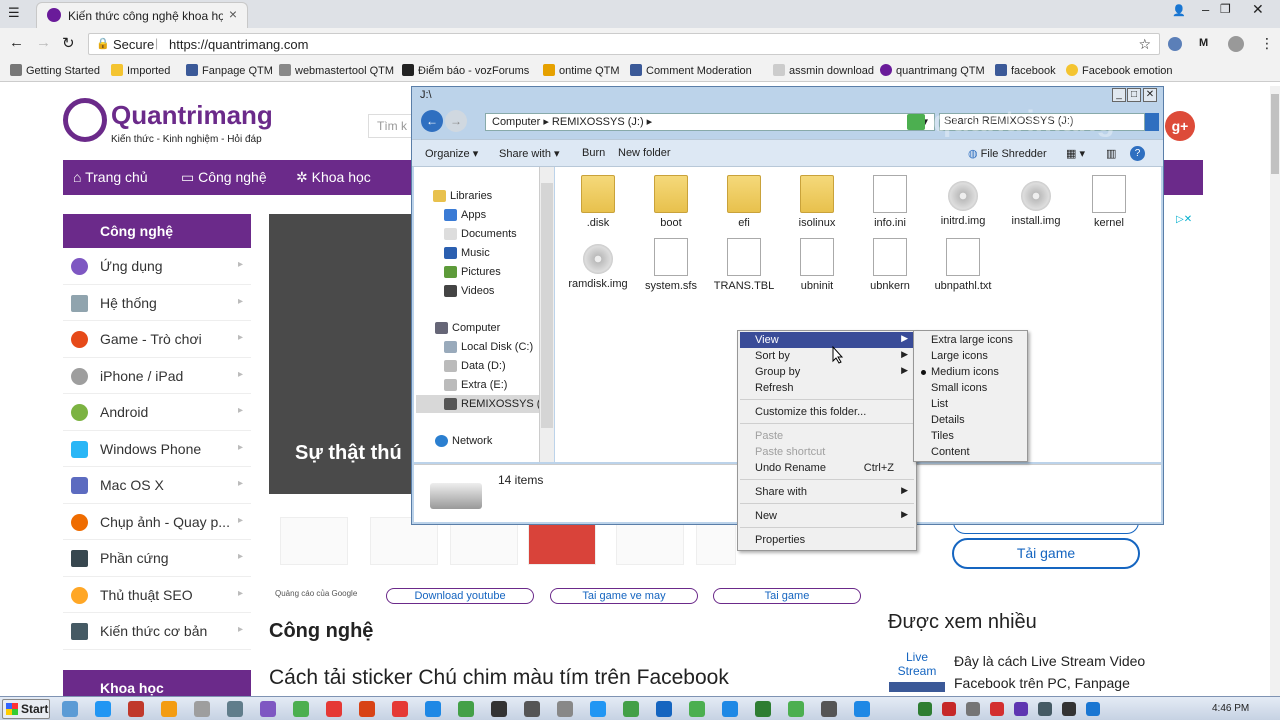  I want to click on file-item: TRANS.TBL, so click(744, 265).